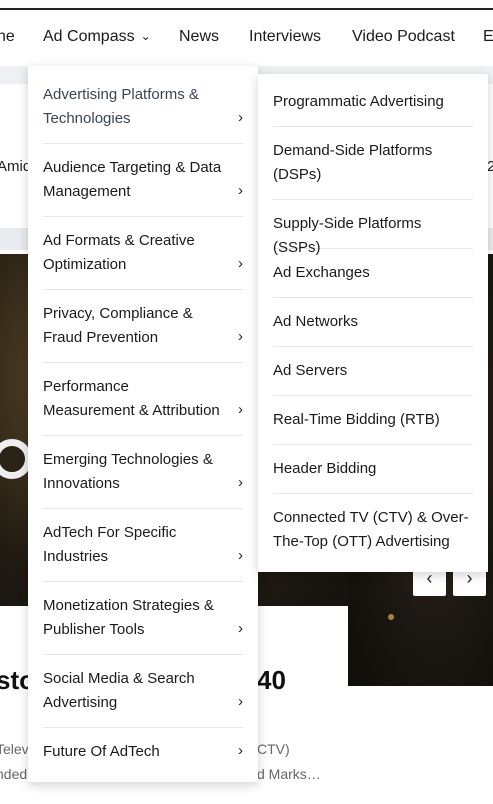 The width and height of the screenshot is (493, 804). What do you see at coordinates (373, 328) in the screenshot?
I see `submenu-item: Ad Networks` at bounding box center [373, 328].